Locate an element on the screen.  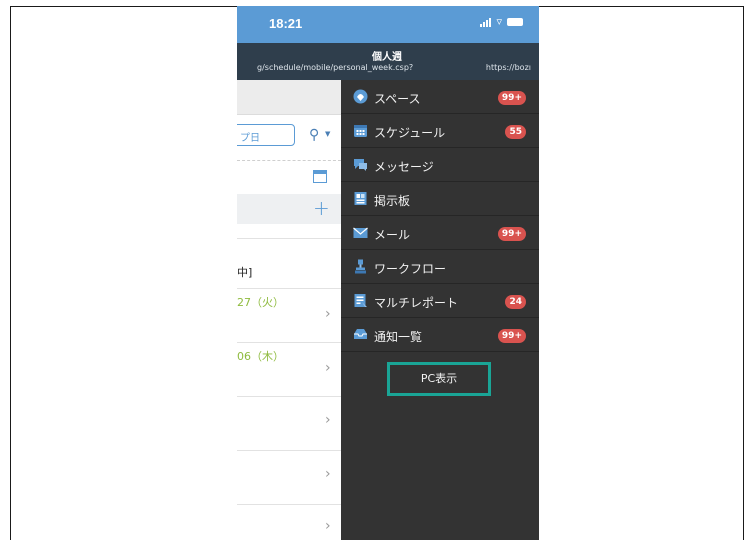
menu-item-workflow: ワークフロー is located at coordinates (440, 267).